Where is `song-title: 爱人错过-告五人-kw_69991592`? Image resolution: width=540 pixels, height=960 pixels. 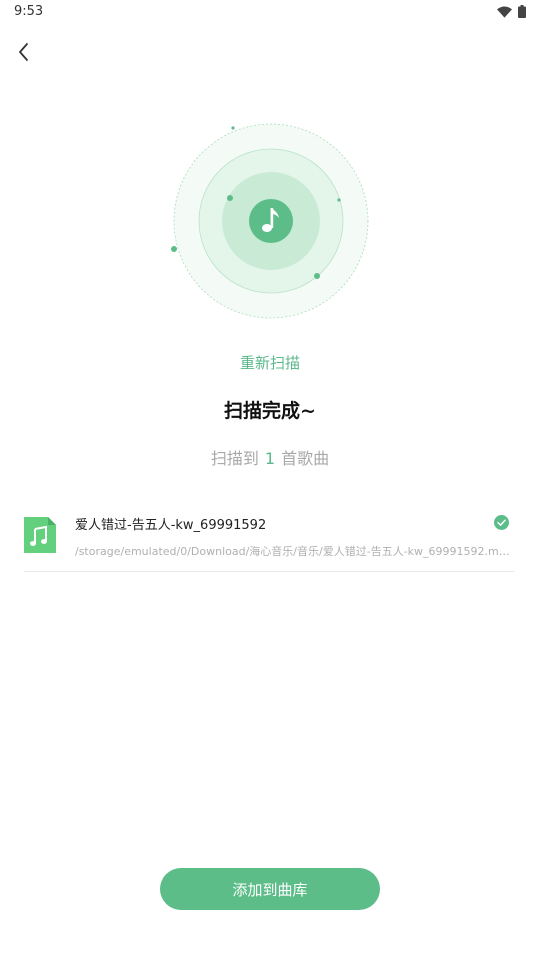 song-title: 爱人错过-告五人-kw_69991592 is located at coordinates (171, 525).